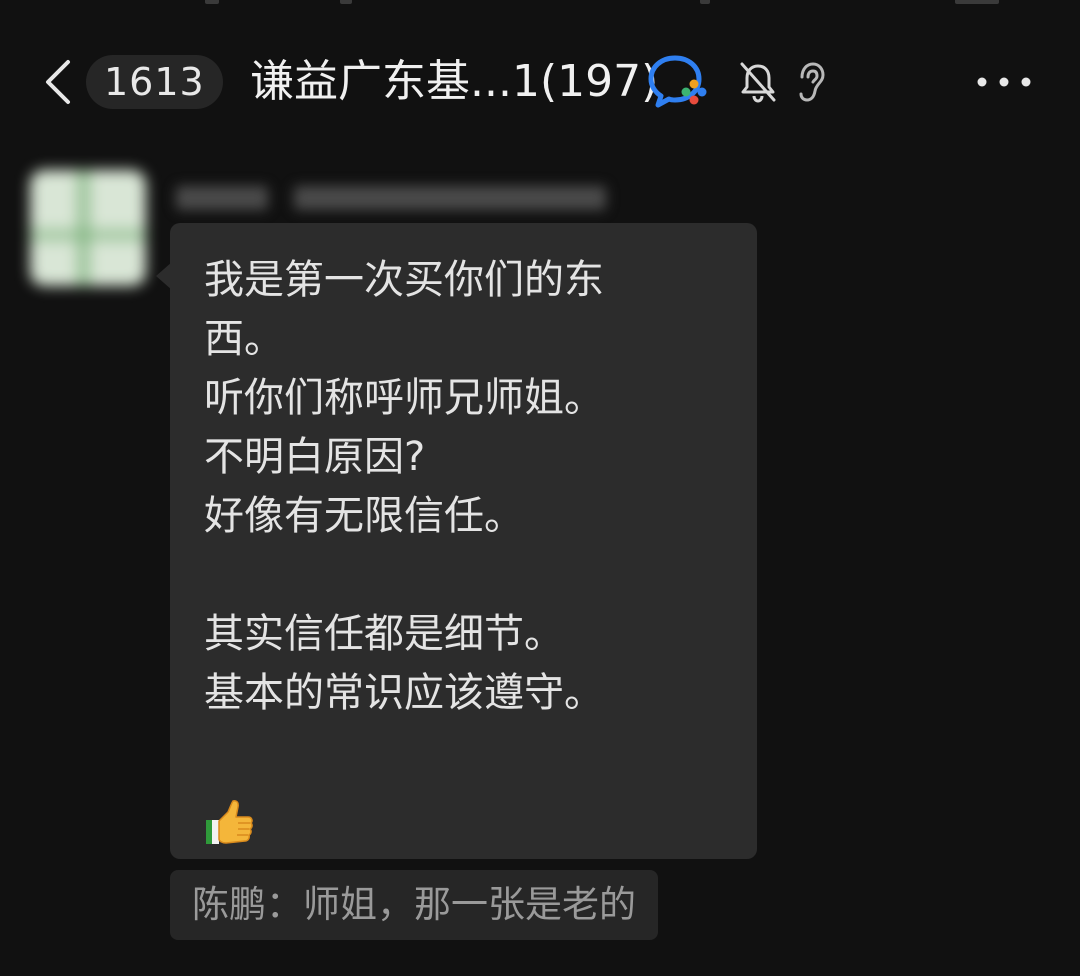 Image resolution: width=1080 pixels, height=976 pixels. What do you see at coordinates (244, 339) in the screenshot?
I see `message-line: 西。` at bounding box center [244, 339].